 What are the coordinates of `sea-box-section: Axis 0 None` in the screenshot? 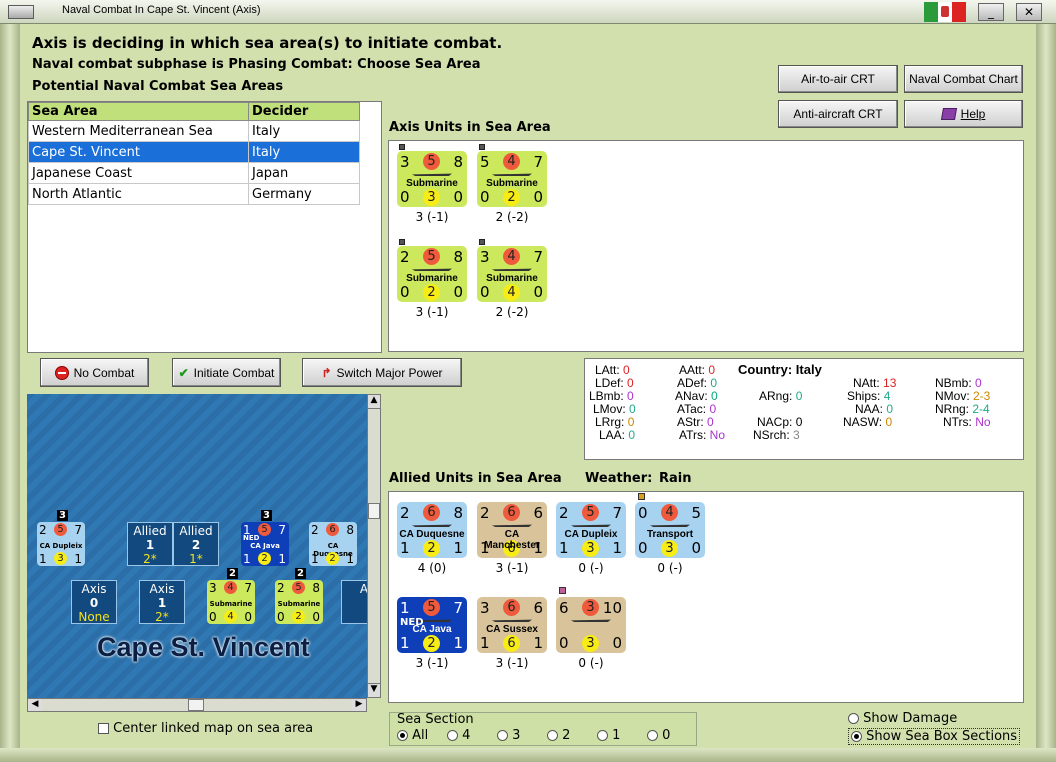 It's located at (94, 602).